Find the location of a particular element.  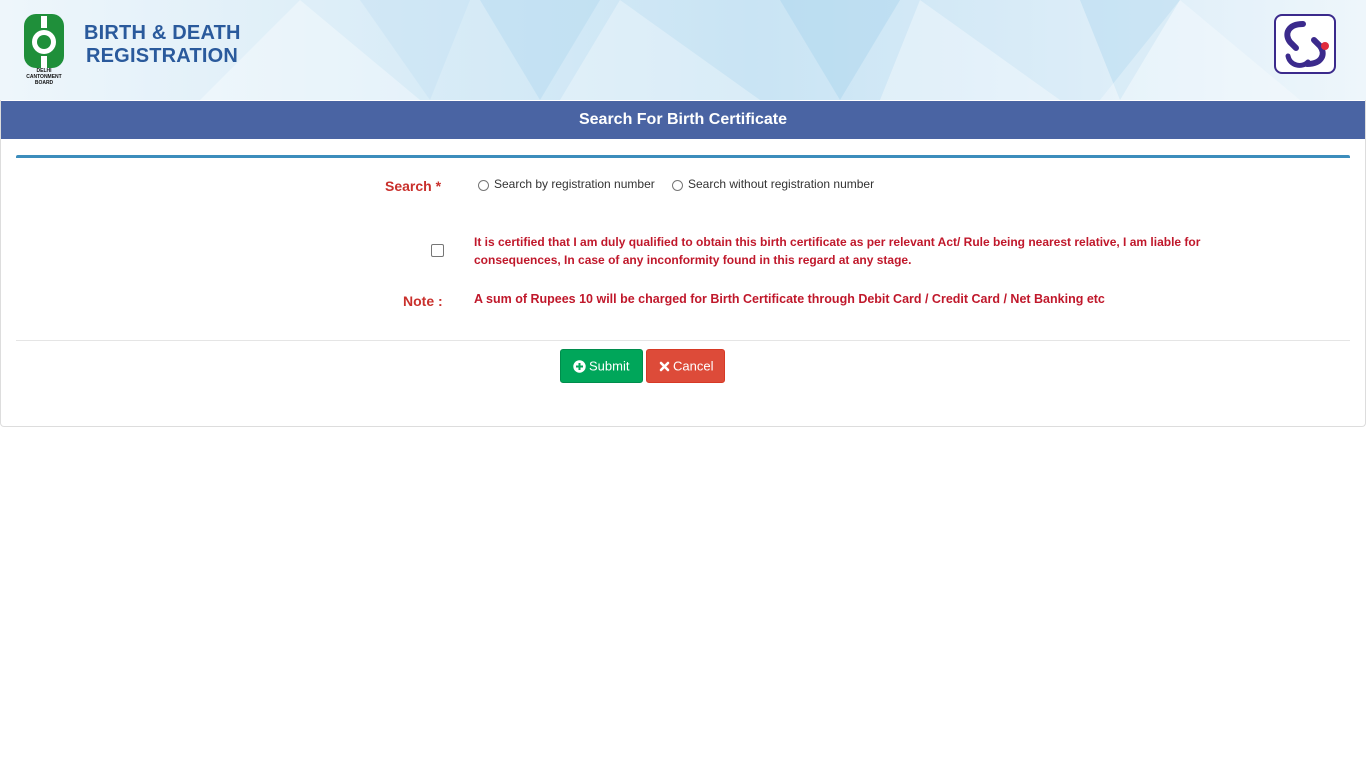

submit-label: Submit is located at coordinates (609, 366).